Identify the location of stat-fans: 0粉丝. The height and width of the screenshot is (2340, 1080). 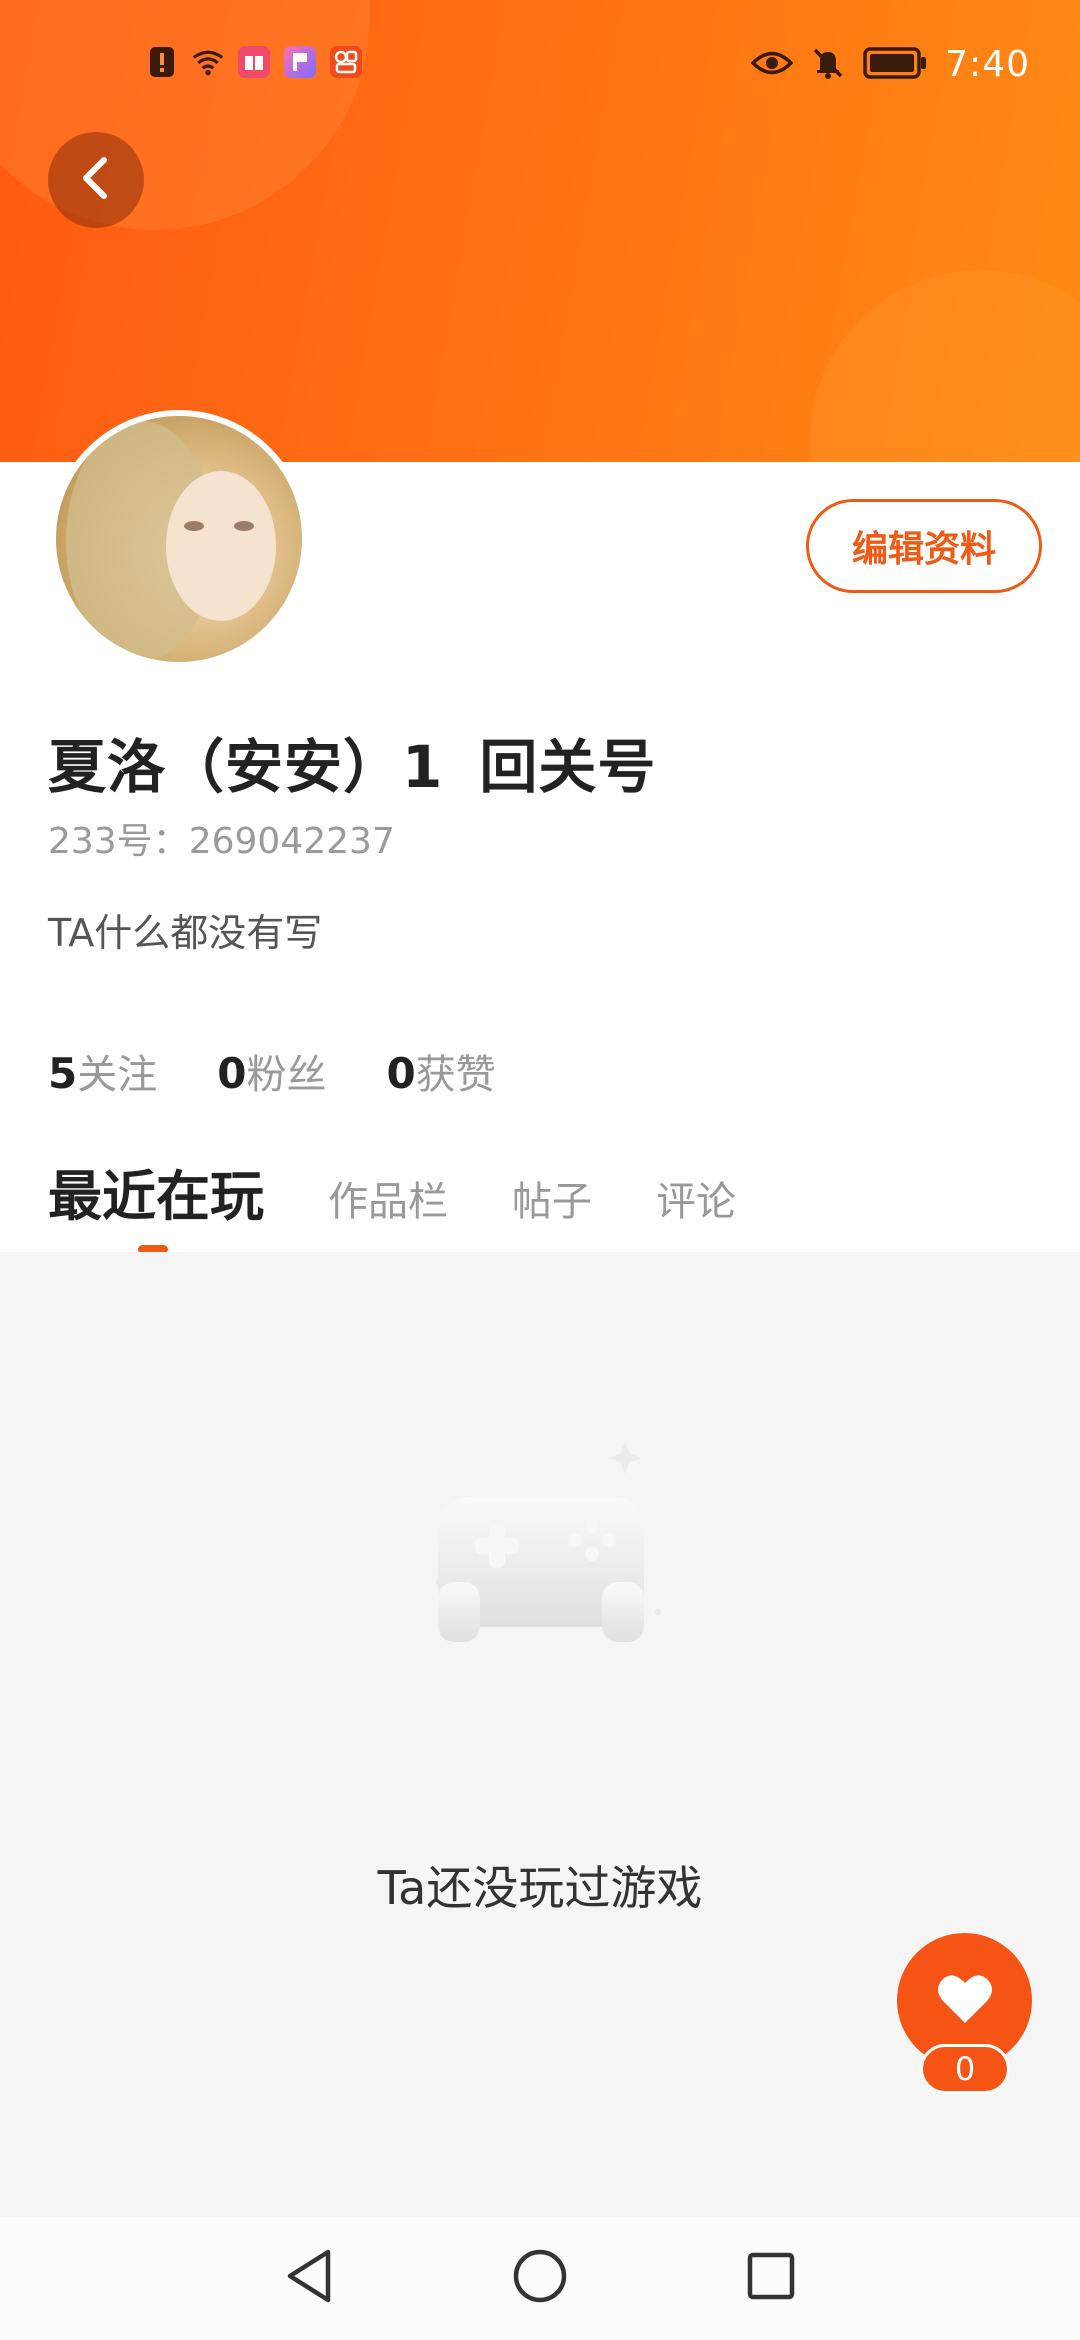
(271, 1071).